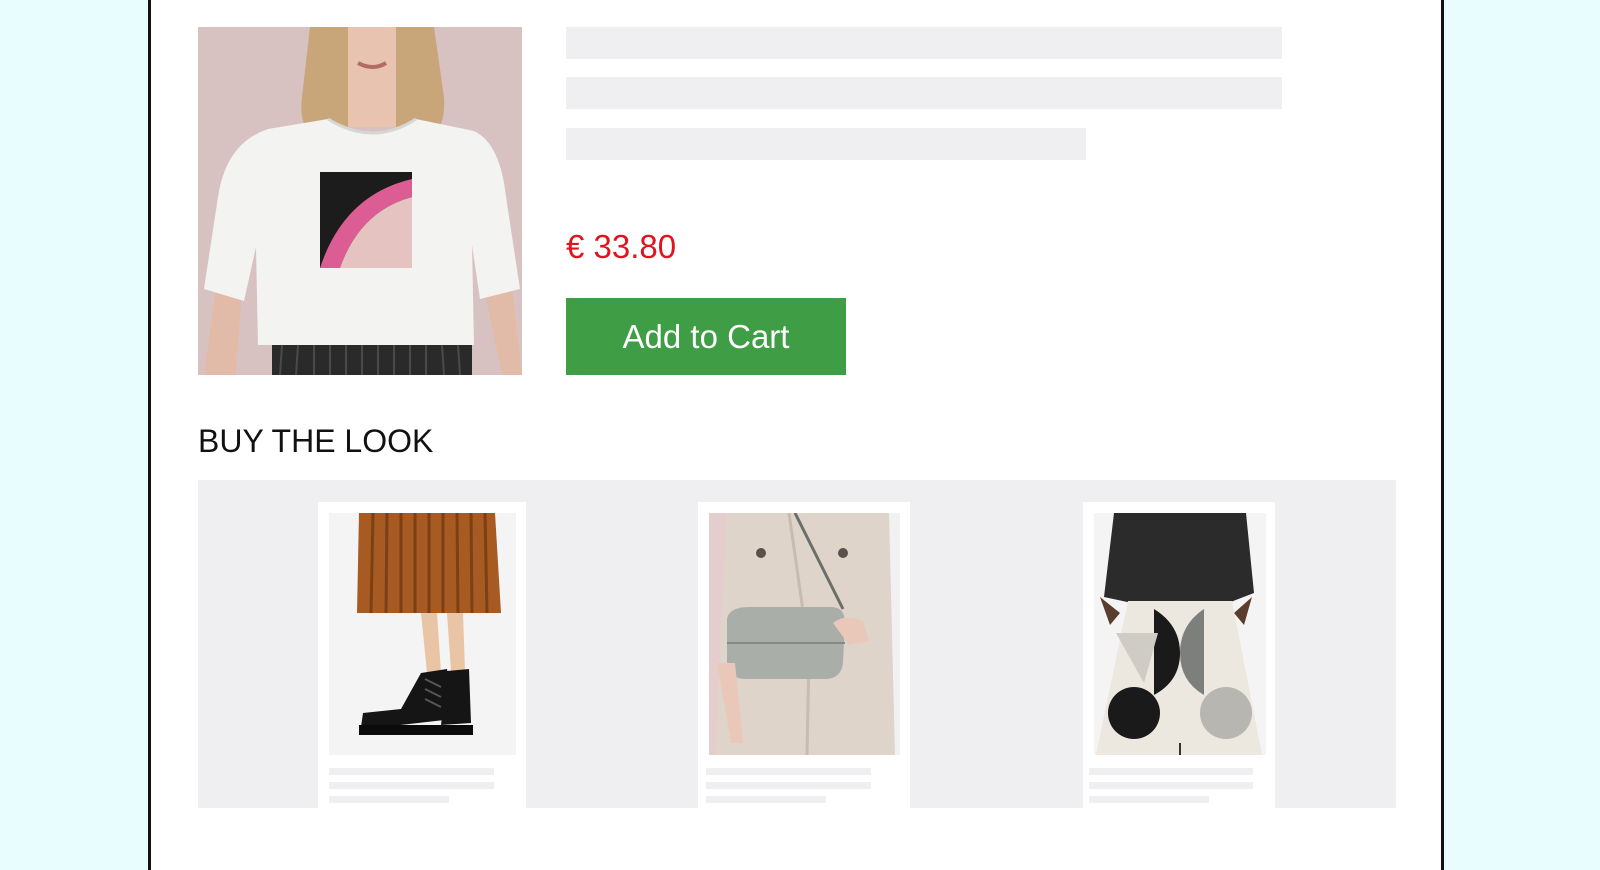 The height and width of the screenshot is (870, 1600). I want to click on add-to-cart-button: Add to Cart, so click(706, 336).